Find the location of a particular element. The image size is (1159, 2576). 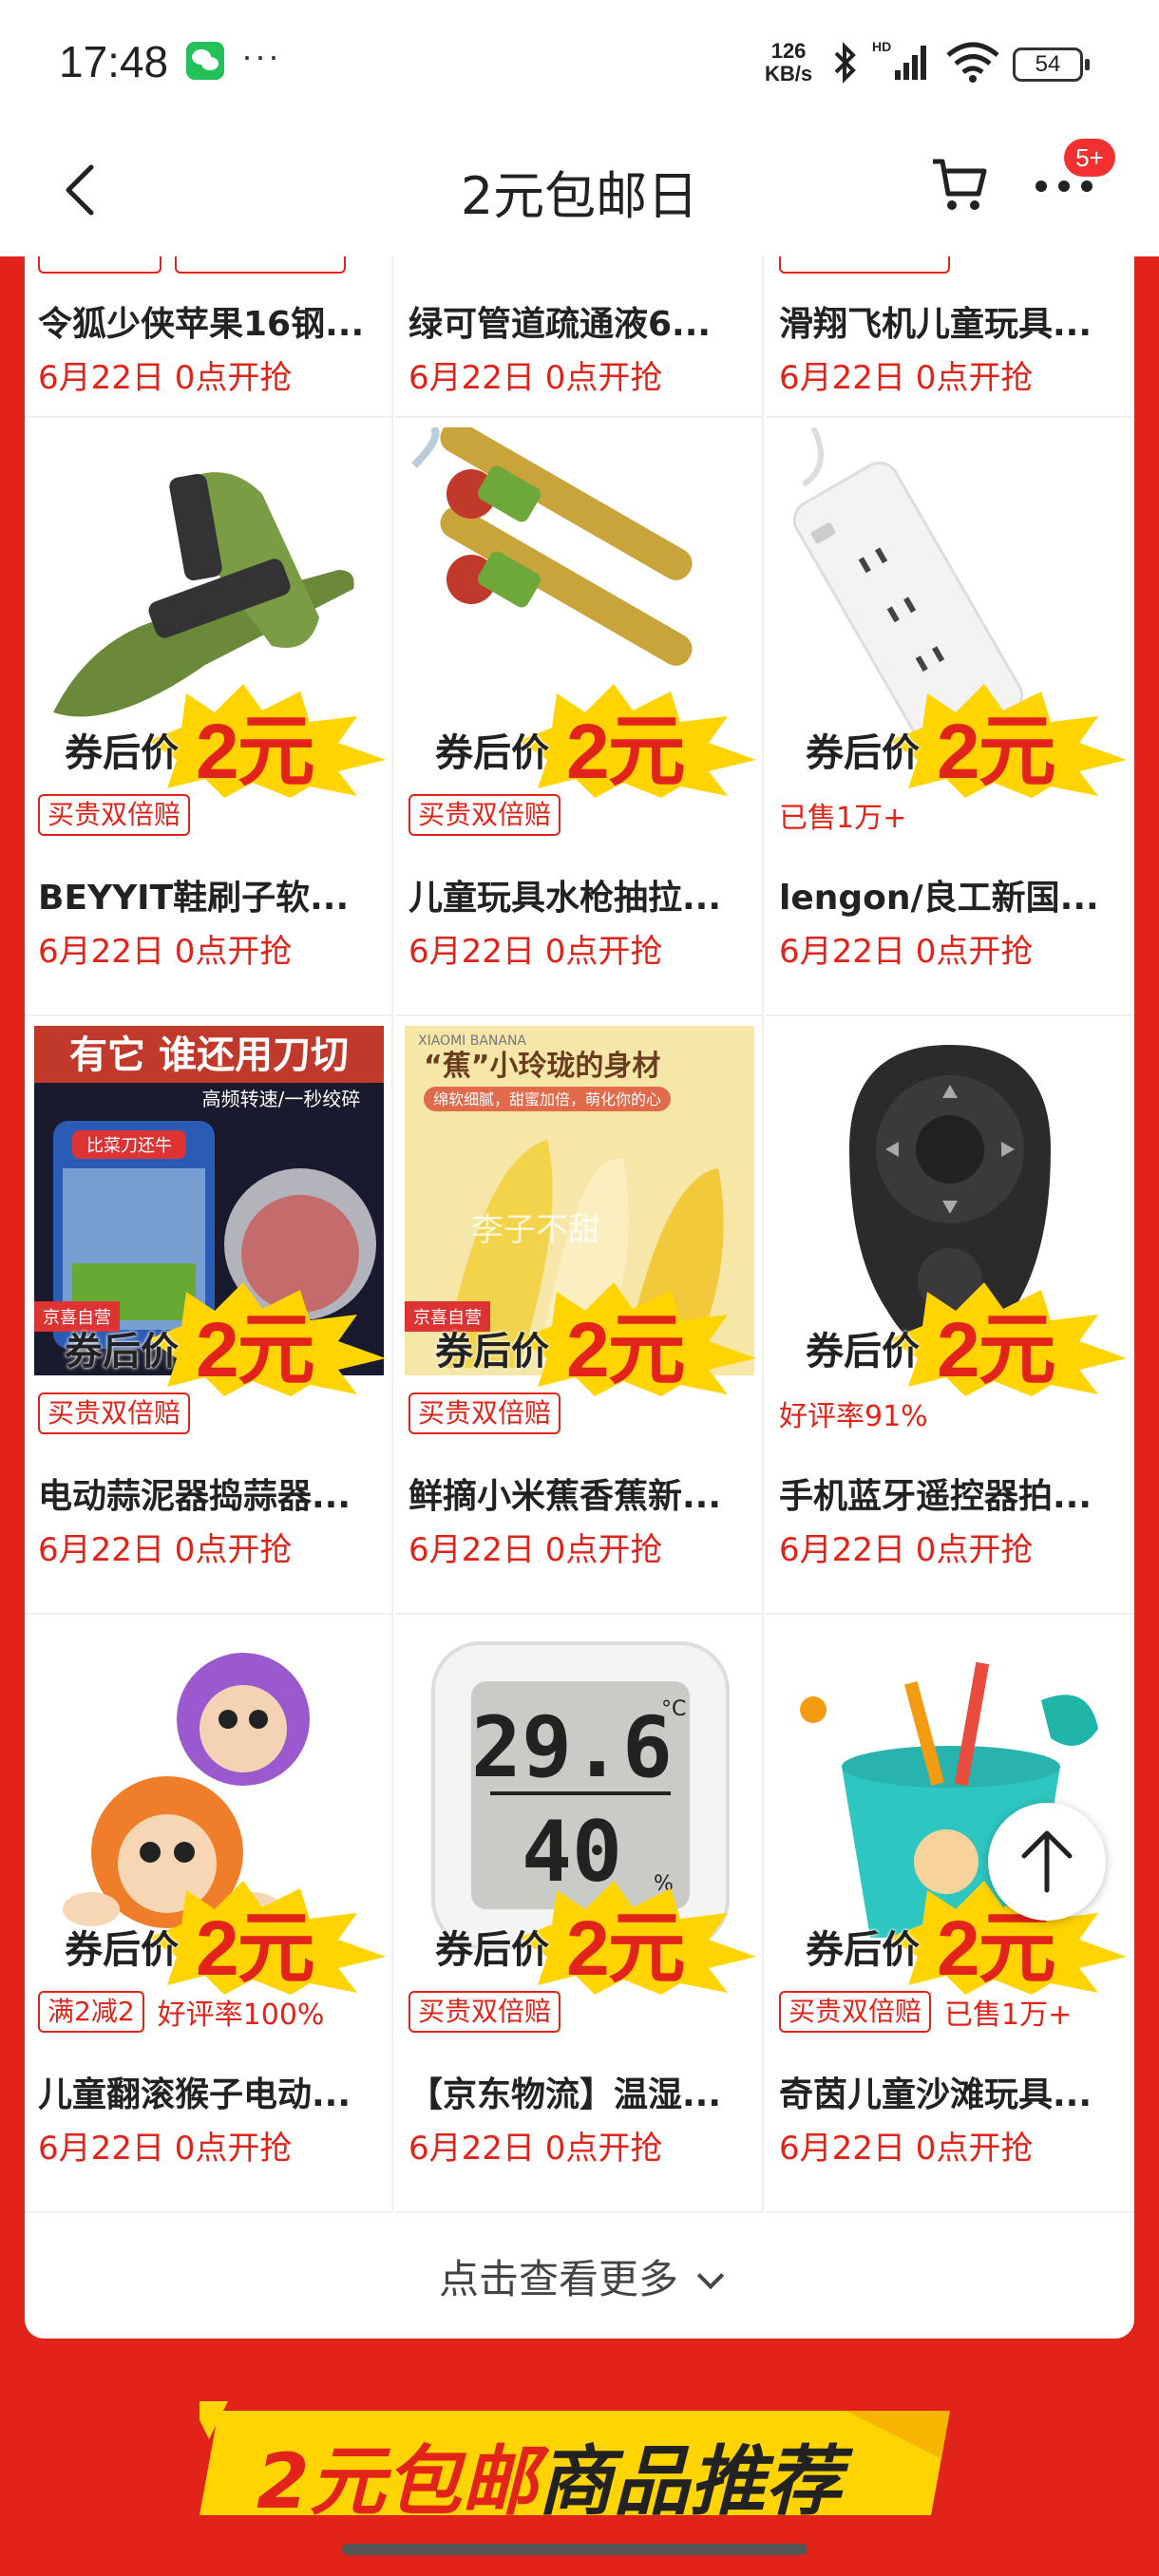

arrow-up-icon is located at coordinates (1047, 1861).